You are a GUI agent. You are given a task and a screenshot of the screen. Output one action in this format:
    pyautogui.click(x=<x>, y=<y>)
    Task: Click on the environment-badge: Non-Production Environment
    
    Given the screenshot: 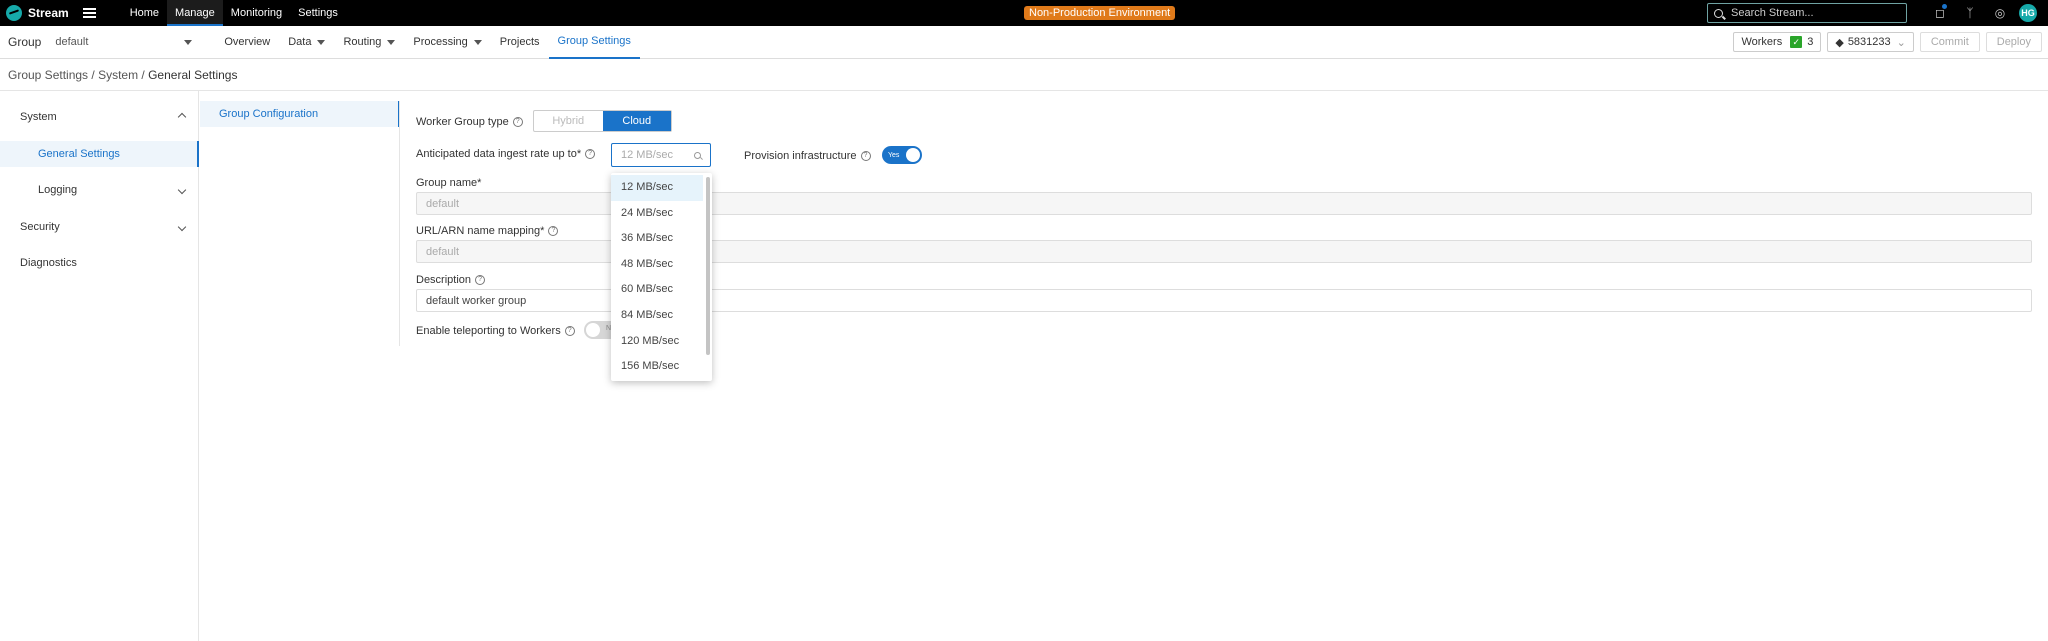 What is the action you would take?
    pyautogui.click(x=1100, y=13)
    